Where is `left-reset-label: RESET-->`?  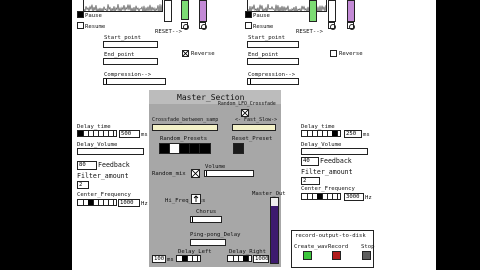
left-reset-label: RESET--> is located at coordinates (168, 32).